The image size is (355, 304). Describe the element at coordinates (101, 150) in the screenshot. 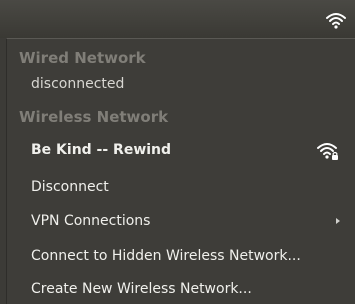

I see `wireless-network-name: Be Kind -- Rewind` at that location.